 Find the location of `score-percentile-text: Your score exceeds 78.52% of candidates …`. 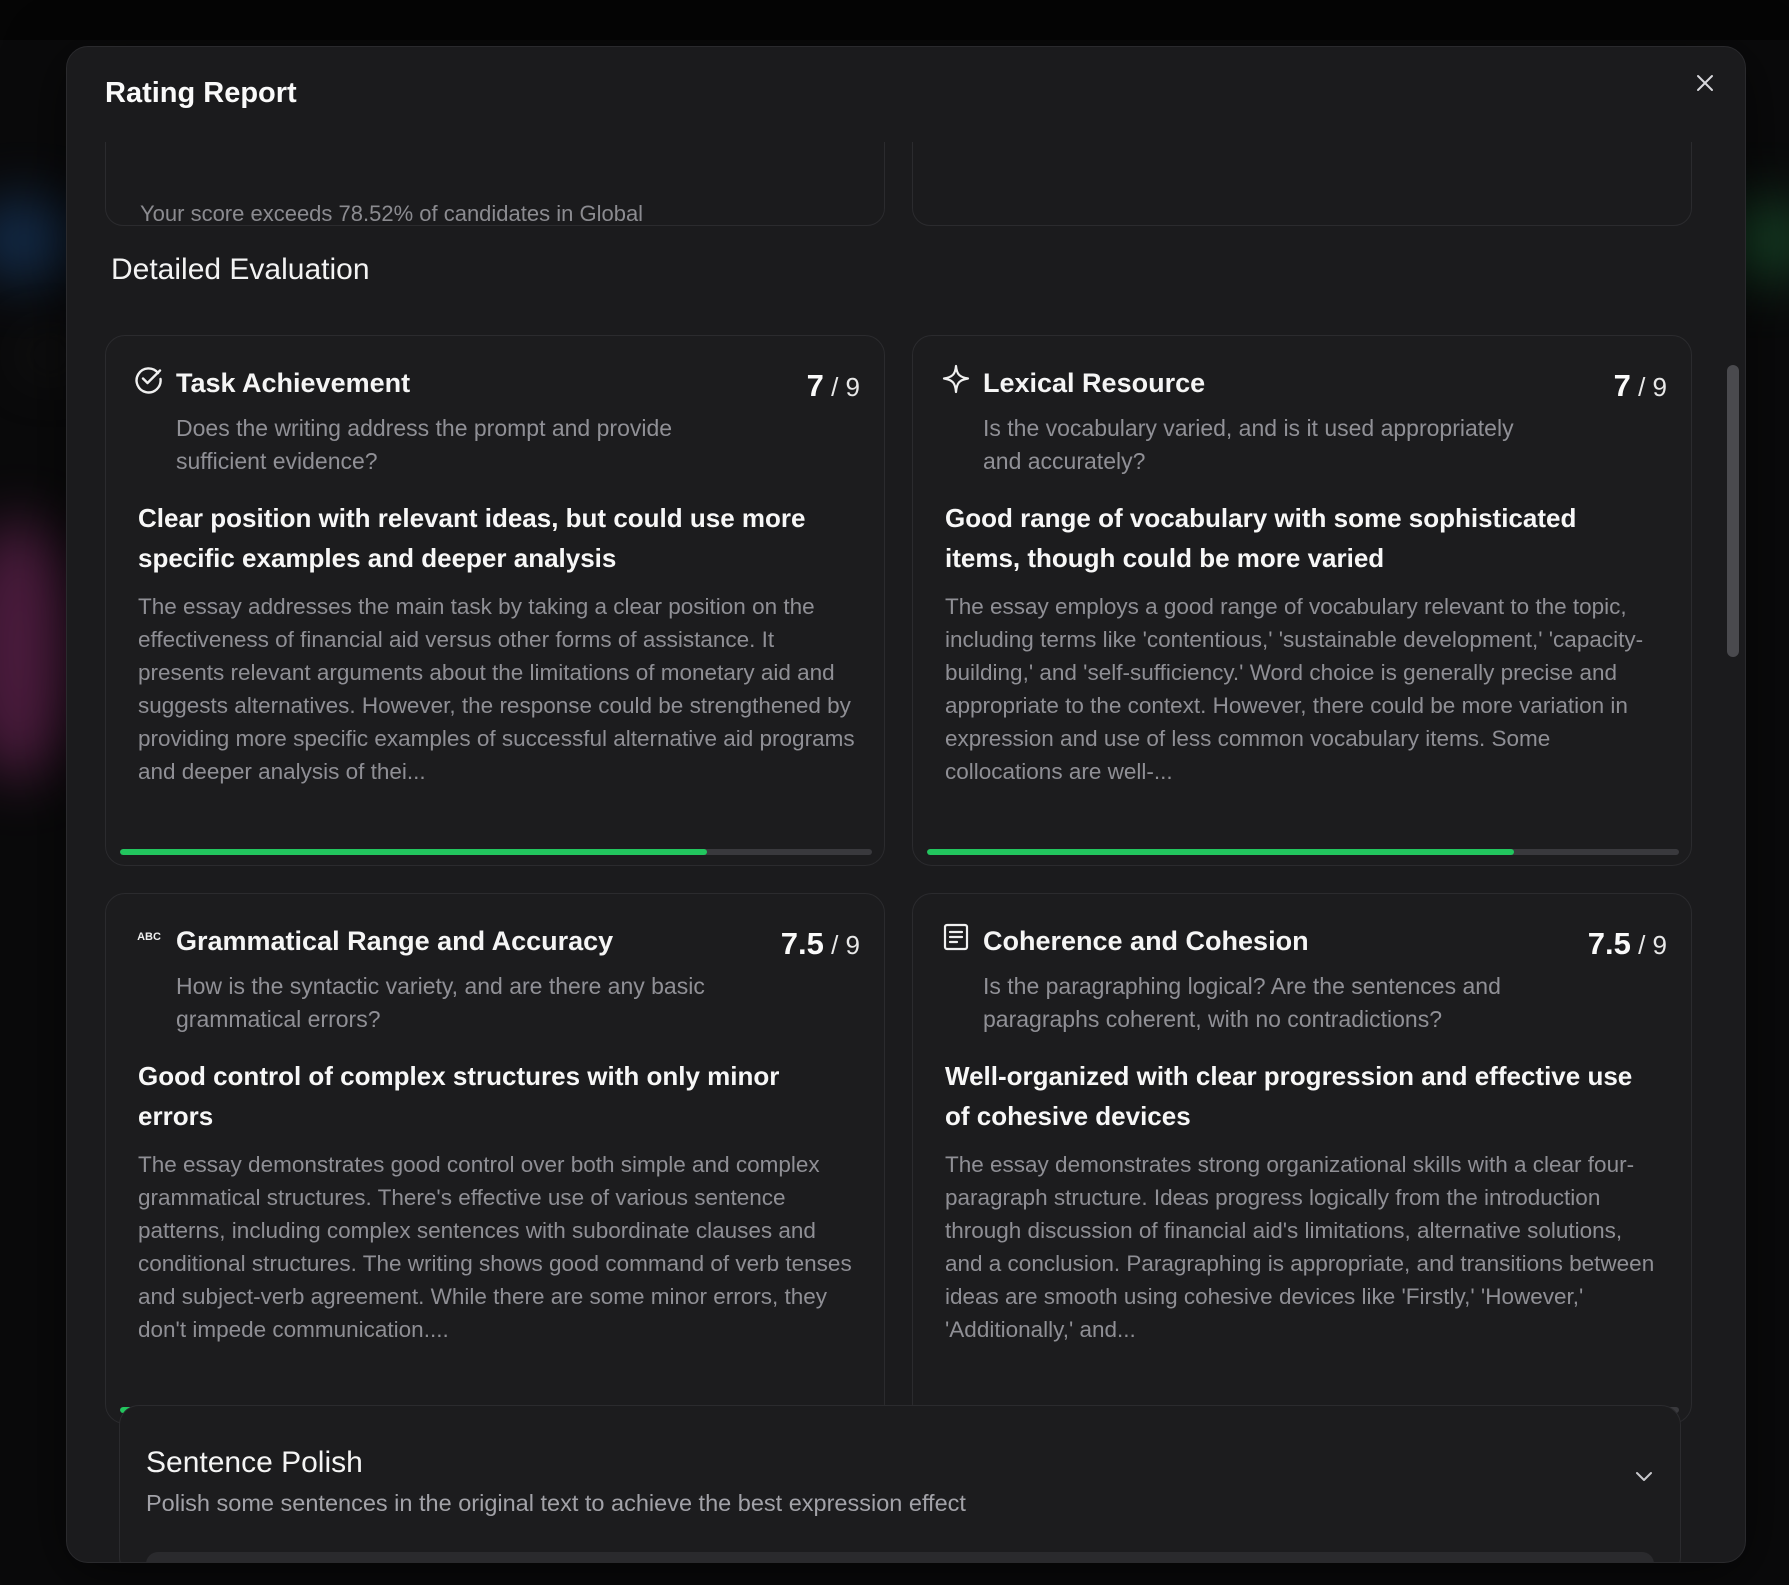

score-percentile-text: Your score exceeds 78.52% of candidates … is located at coordinates (392, 213).